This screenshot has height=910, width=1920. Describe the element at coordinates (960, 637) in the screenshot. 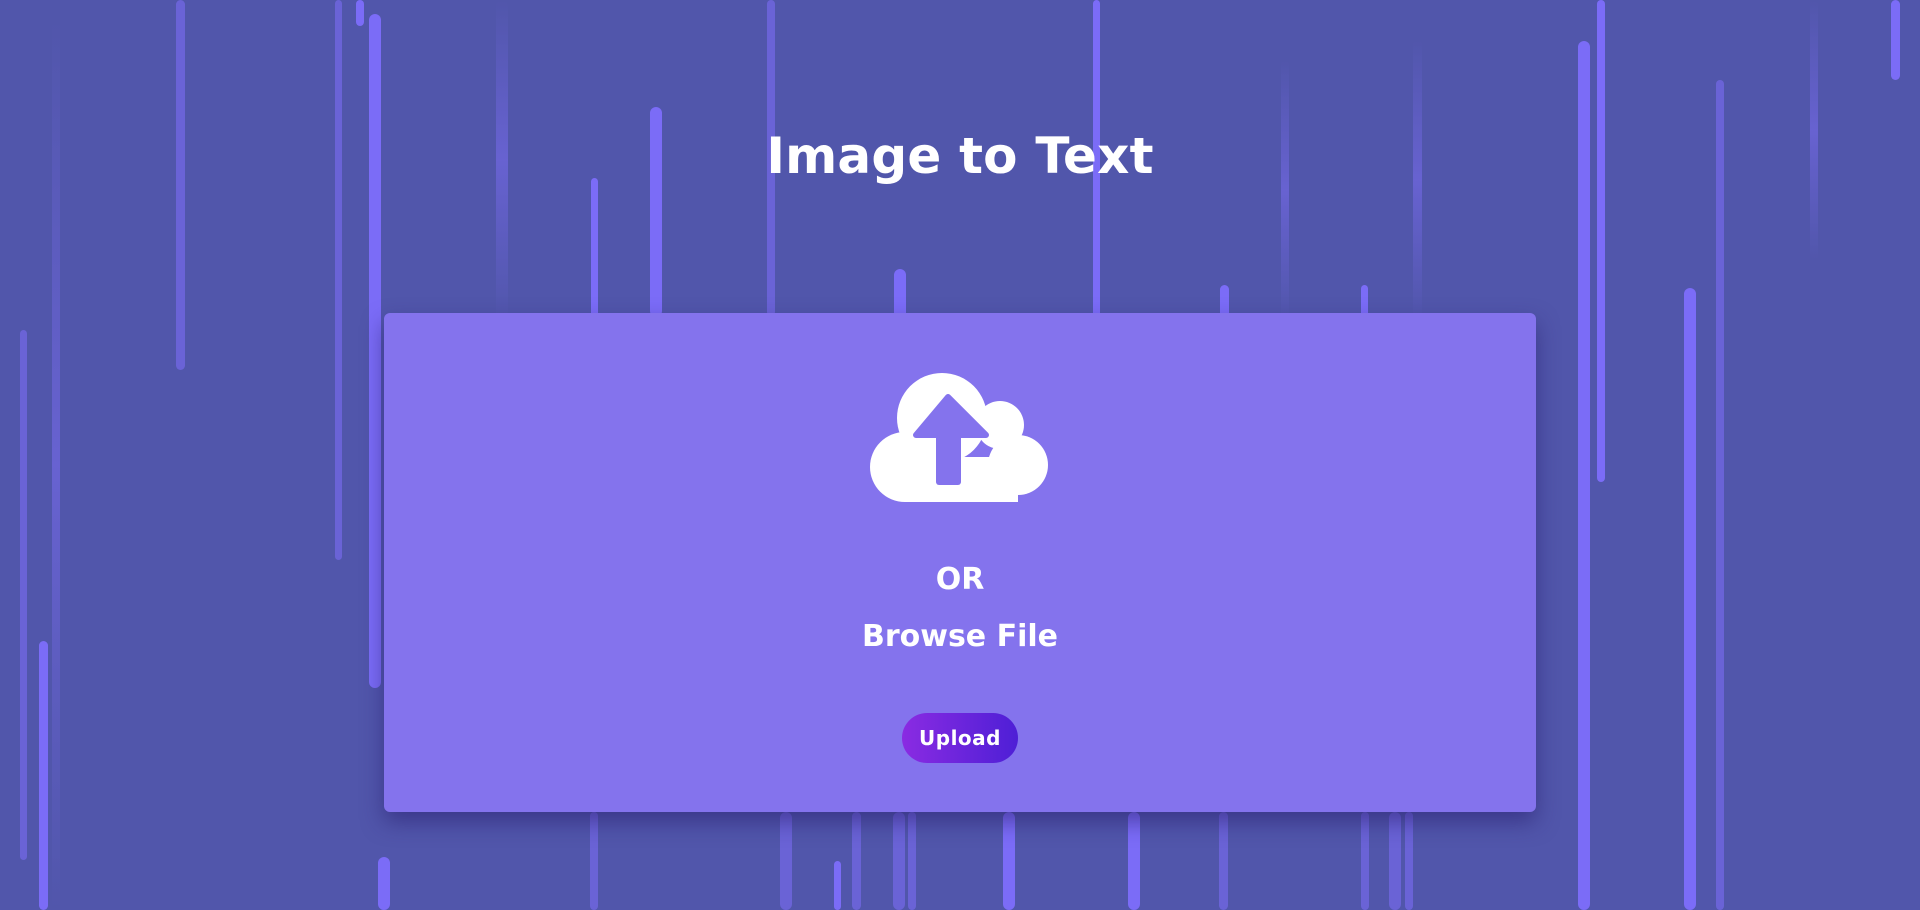

I see `browse-file-link: Browse File` at that location.